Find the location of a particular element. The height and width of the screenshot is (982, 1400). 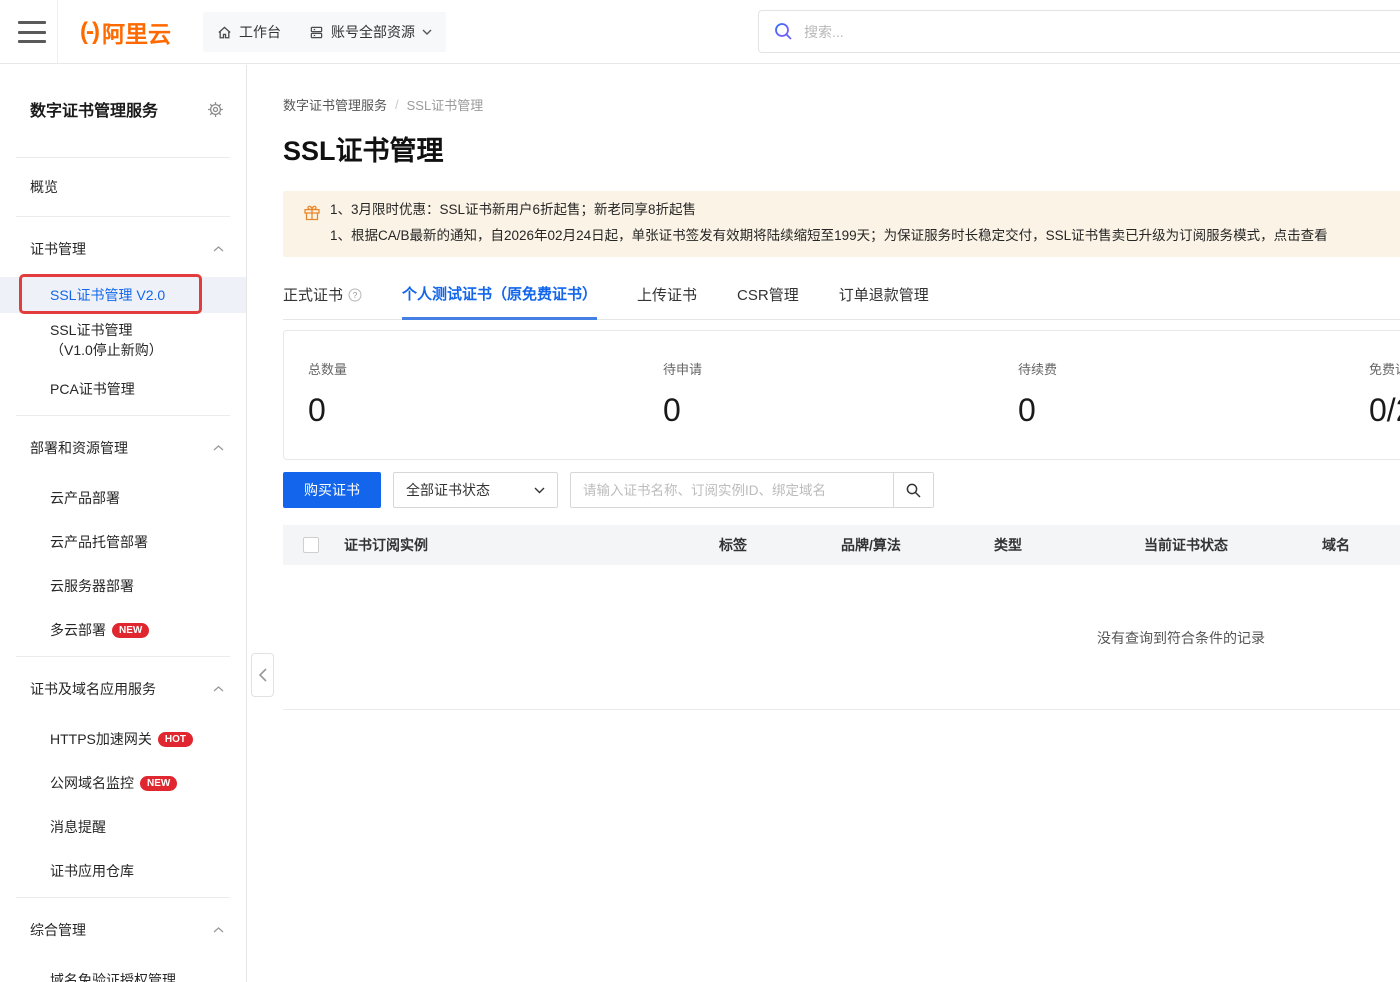

empty-state-text: 没有查询到符合条件的记录 is located at coordinates (1181, 638).